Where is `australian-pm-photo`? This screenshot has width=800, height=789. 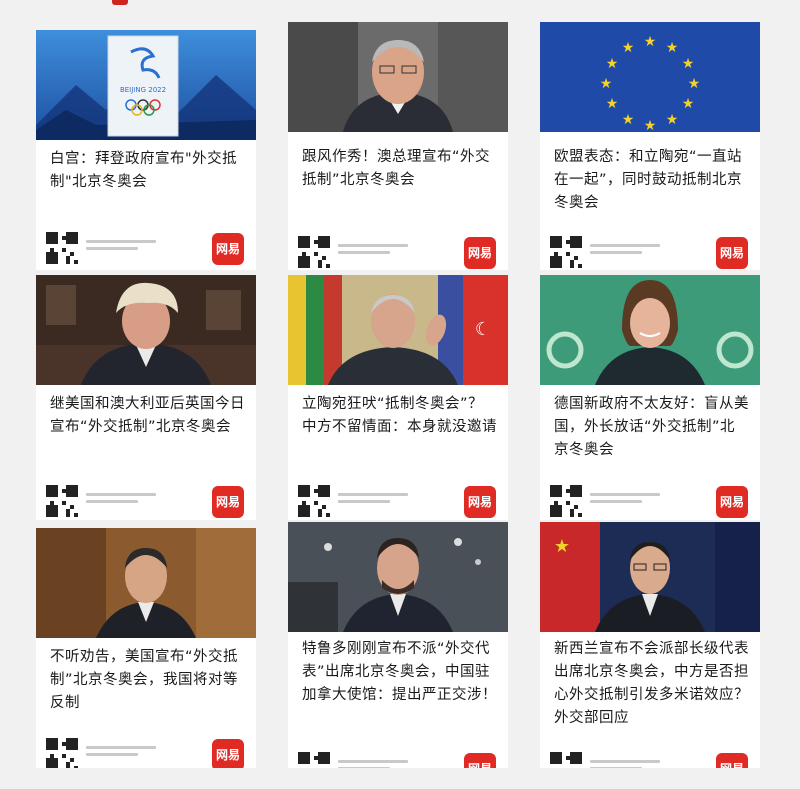
australian-pm-photo is located at coordinates (398, 77).